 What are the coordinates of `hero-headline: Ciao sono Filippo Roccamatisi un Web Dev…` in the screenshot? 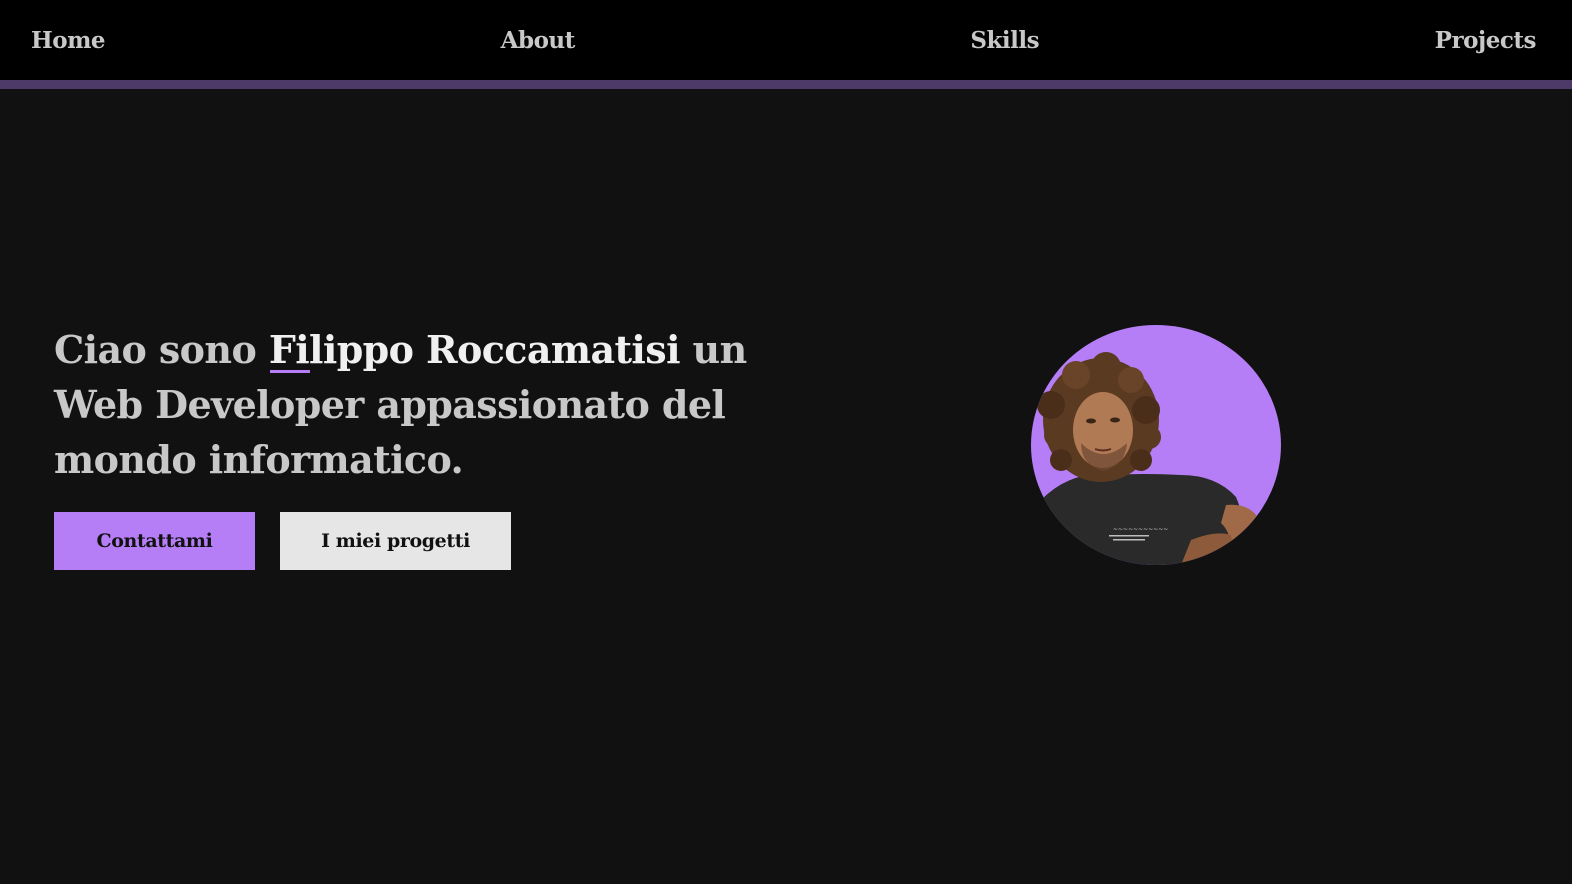 It's located at (404, 404).